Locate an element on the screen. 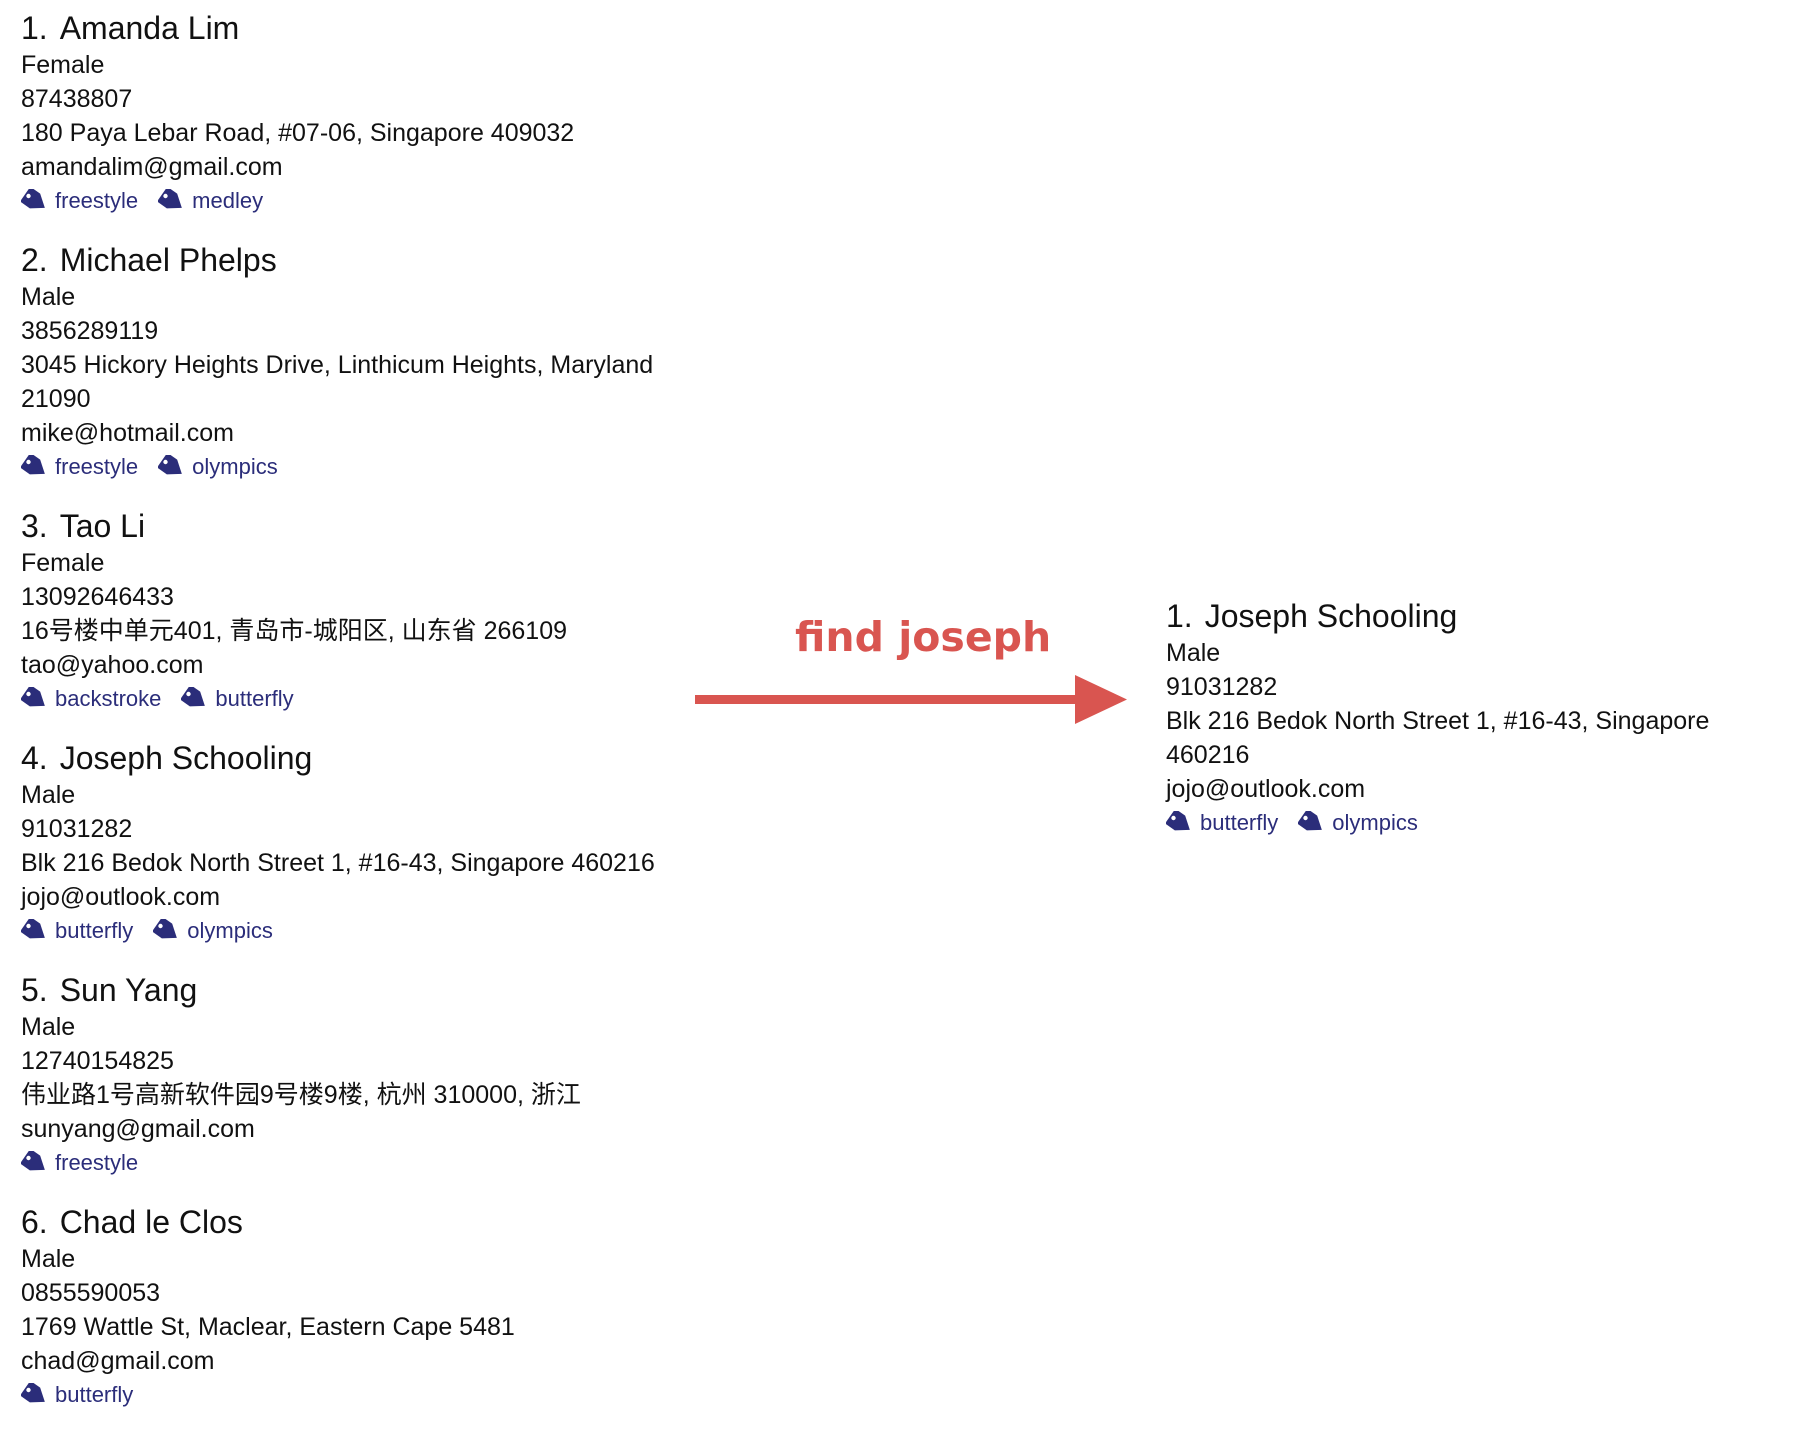 Image resolution: width=1808 pixels, height=1434 pixels. contact-email: sunyang@gmail.com is located at coordinates (138, 1129).